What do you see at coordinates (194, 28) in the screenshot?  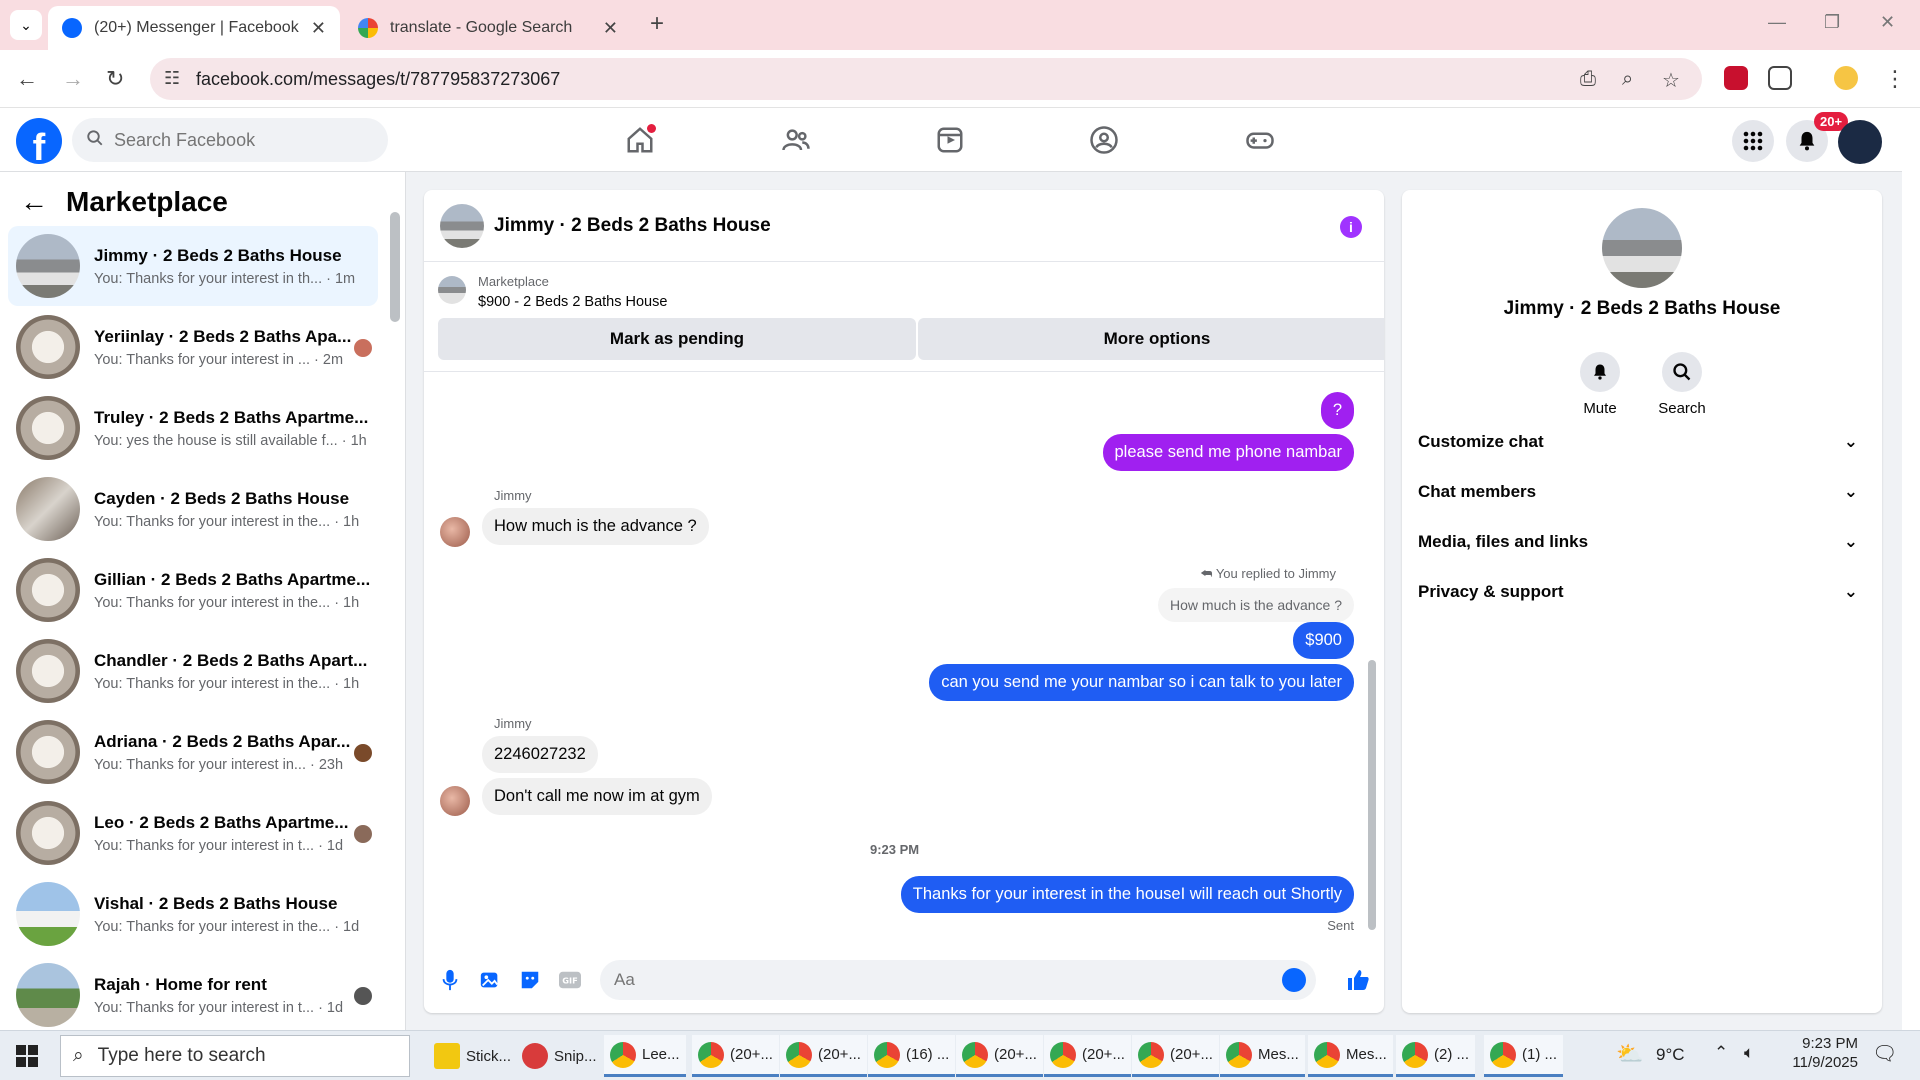 I see `tab-messenger: (20+) Messenger | Facebook ✕` at bounding box center [194, 28].